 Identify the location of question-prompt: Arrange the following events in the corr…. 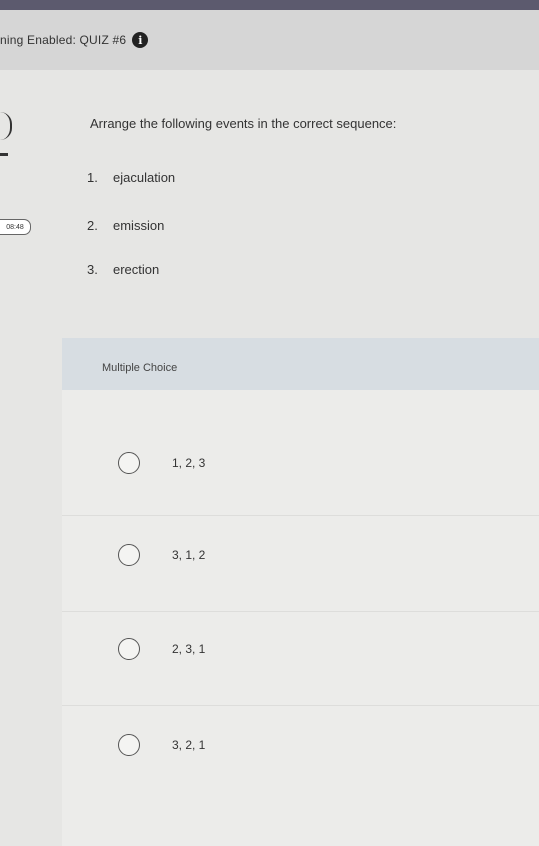
(243, 123).